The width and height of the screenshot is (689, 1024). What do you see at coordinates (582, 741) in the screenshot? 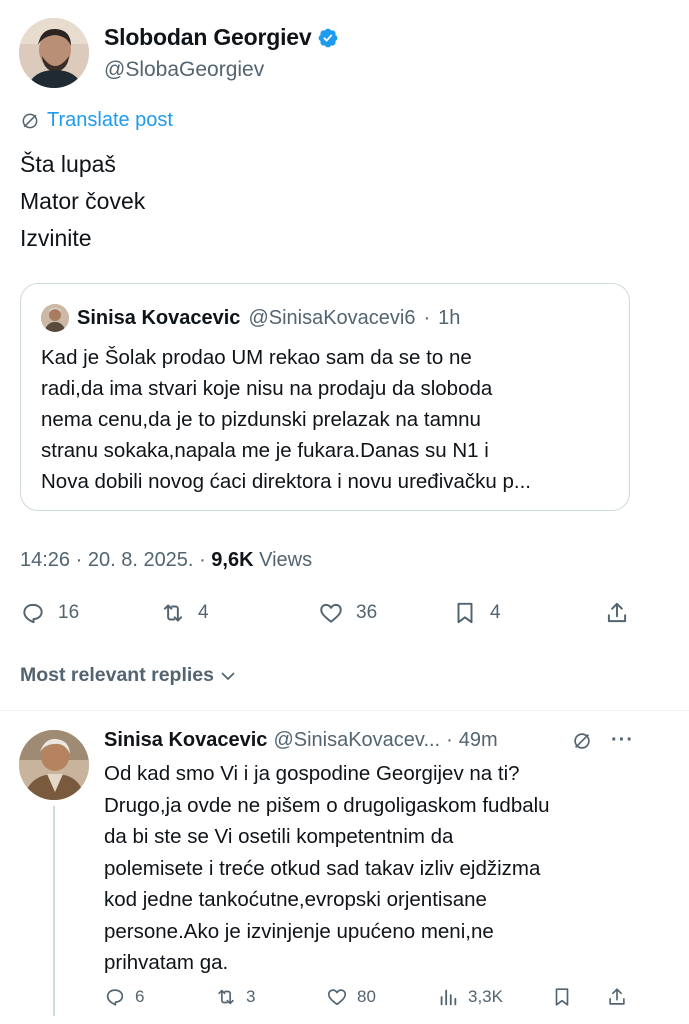
I see `grok-icon` at bounding box center [582, 741].